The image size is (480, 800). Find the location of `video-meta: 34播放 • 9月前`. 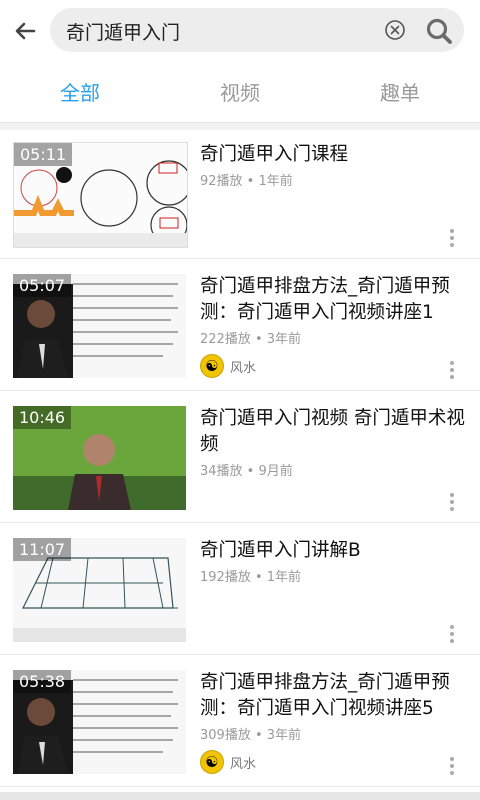

video-meta: 34播放 • 9月前 is located at coordinates (246, 471).